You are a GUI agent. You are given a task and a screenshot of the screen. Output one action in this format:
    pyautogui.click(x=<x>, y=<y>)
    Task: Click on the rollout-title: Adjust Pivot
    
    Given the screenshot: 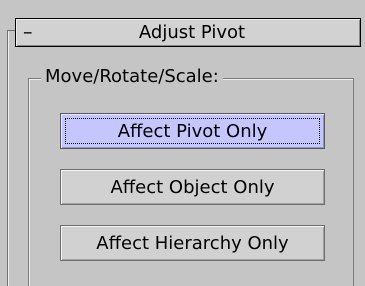 What is the action you would take?
    pyautogui.click(x=192, y=32)
    